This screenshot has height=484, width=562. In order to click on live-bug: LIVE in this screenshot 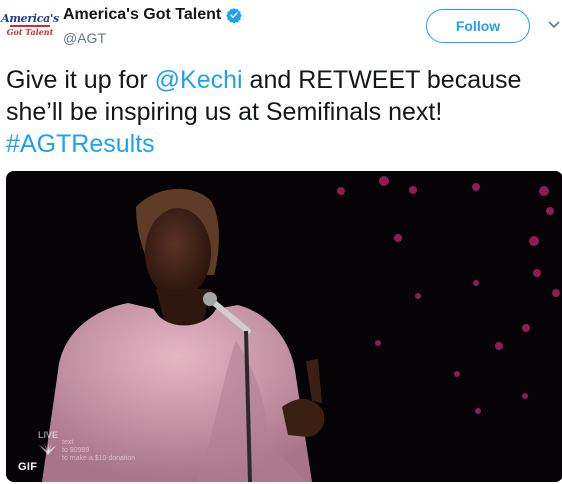, I will do `click(48, 444)`.